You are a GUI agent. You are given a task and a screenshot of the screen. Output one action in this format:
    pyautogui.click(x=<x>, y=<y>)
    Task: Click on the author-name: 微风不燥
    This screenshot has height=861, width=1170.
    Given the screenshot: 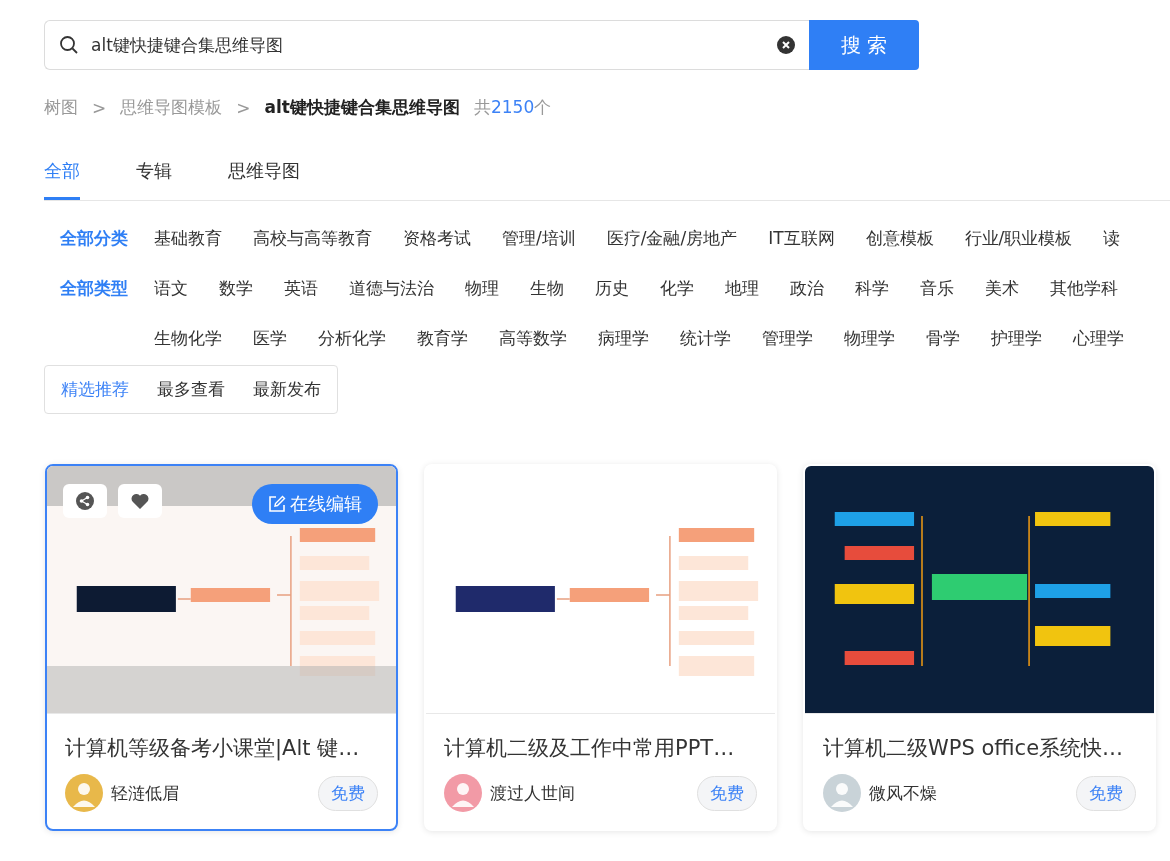 What is the action you would take?
    pyautogui.click(x=972, y=793)
    